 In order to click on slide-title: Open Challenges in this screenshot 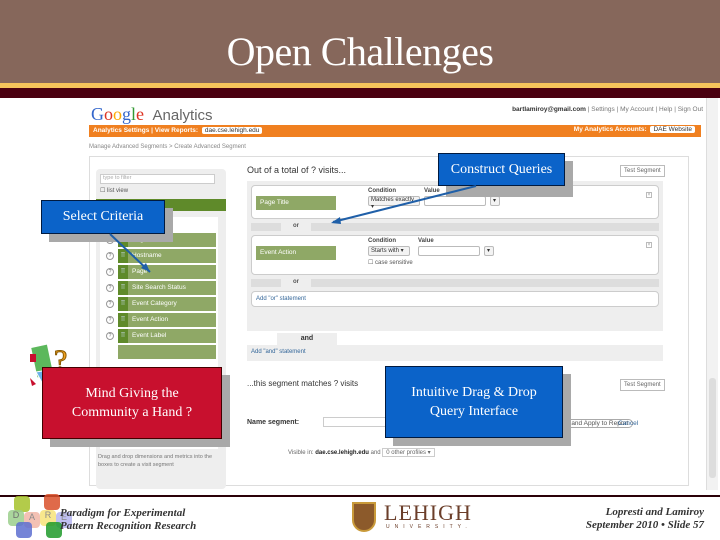, I will do `click(360, 51)`.